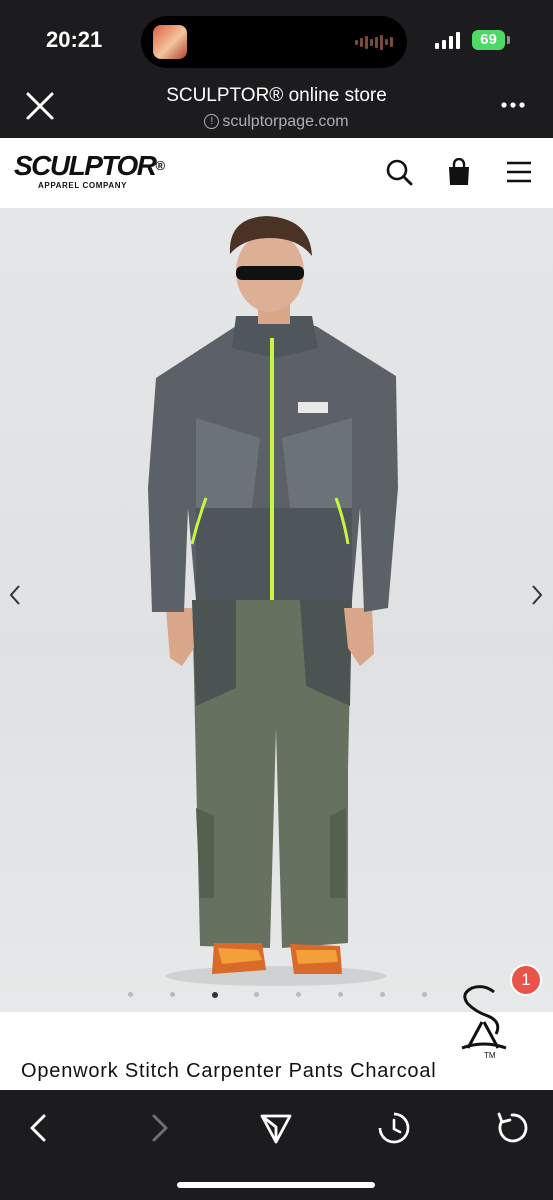 The image size is (553, 1200). What do you see at coordinates (215, 994) in the screenshot?
I see `pagination-dot-active` at bounding box center [215, 994].